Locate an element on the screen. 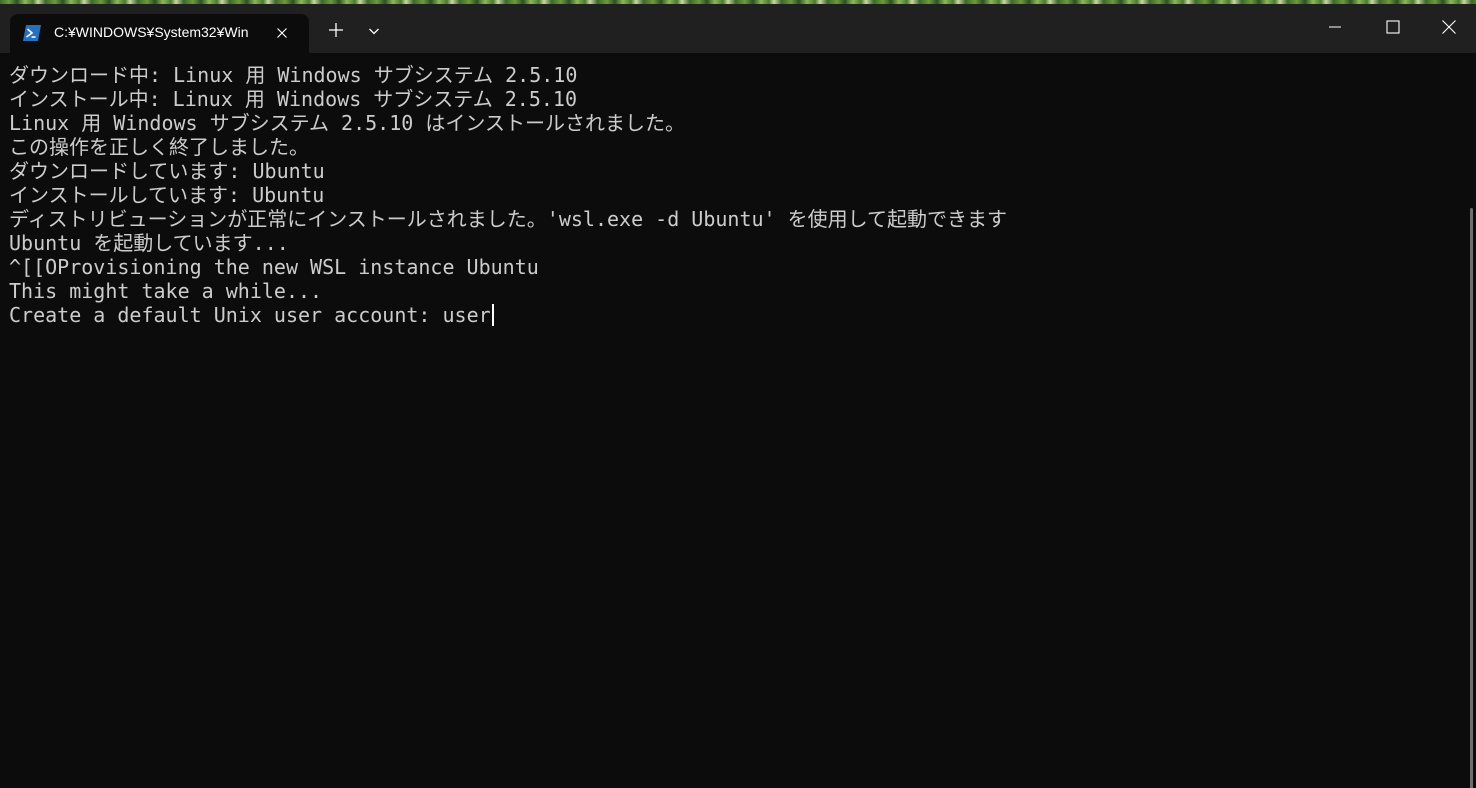 This screenshot has width=1476, height=788. prompt-line: Create a default Unix user account: user is located at coordinates (508, 315).